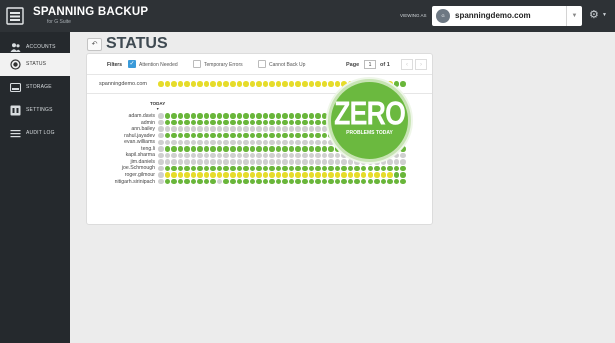  I want to click on gear-icon: ⚙, so click(594, 15).